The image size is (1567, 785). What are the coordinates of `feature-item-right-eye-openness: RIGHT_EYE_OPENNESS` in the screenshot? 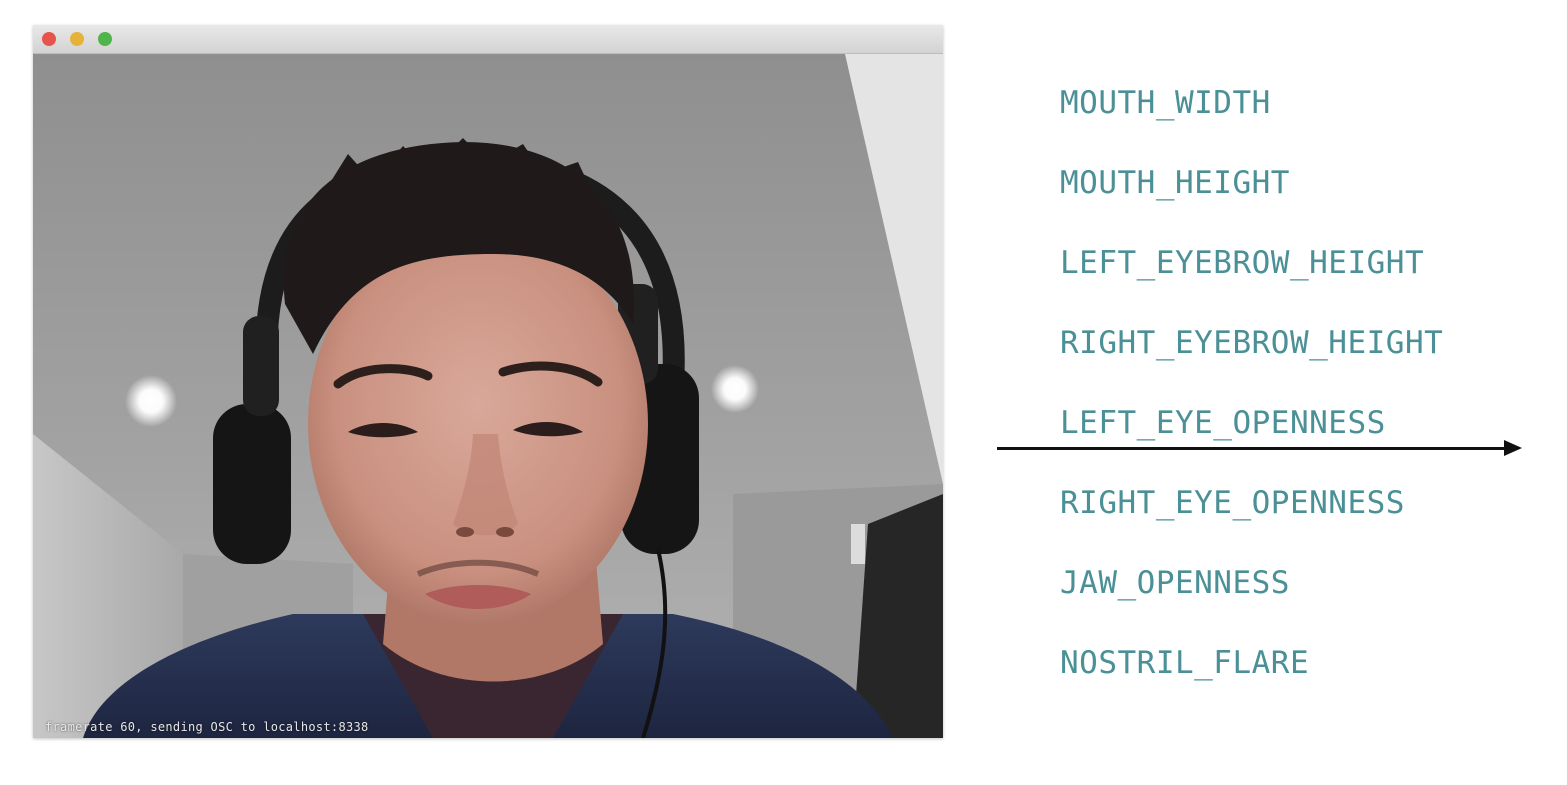 It's located at (1232, 503).